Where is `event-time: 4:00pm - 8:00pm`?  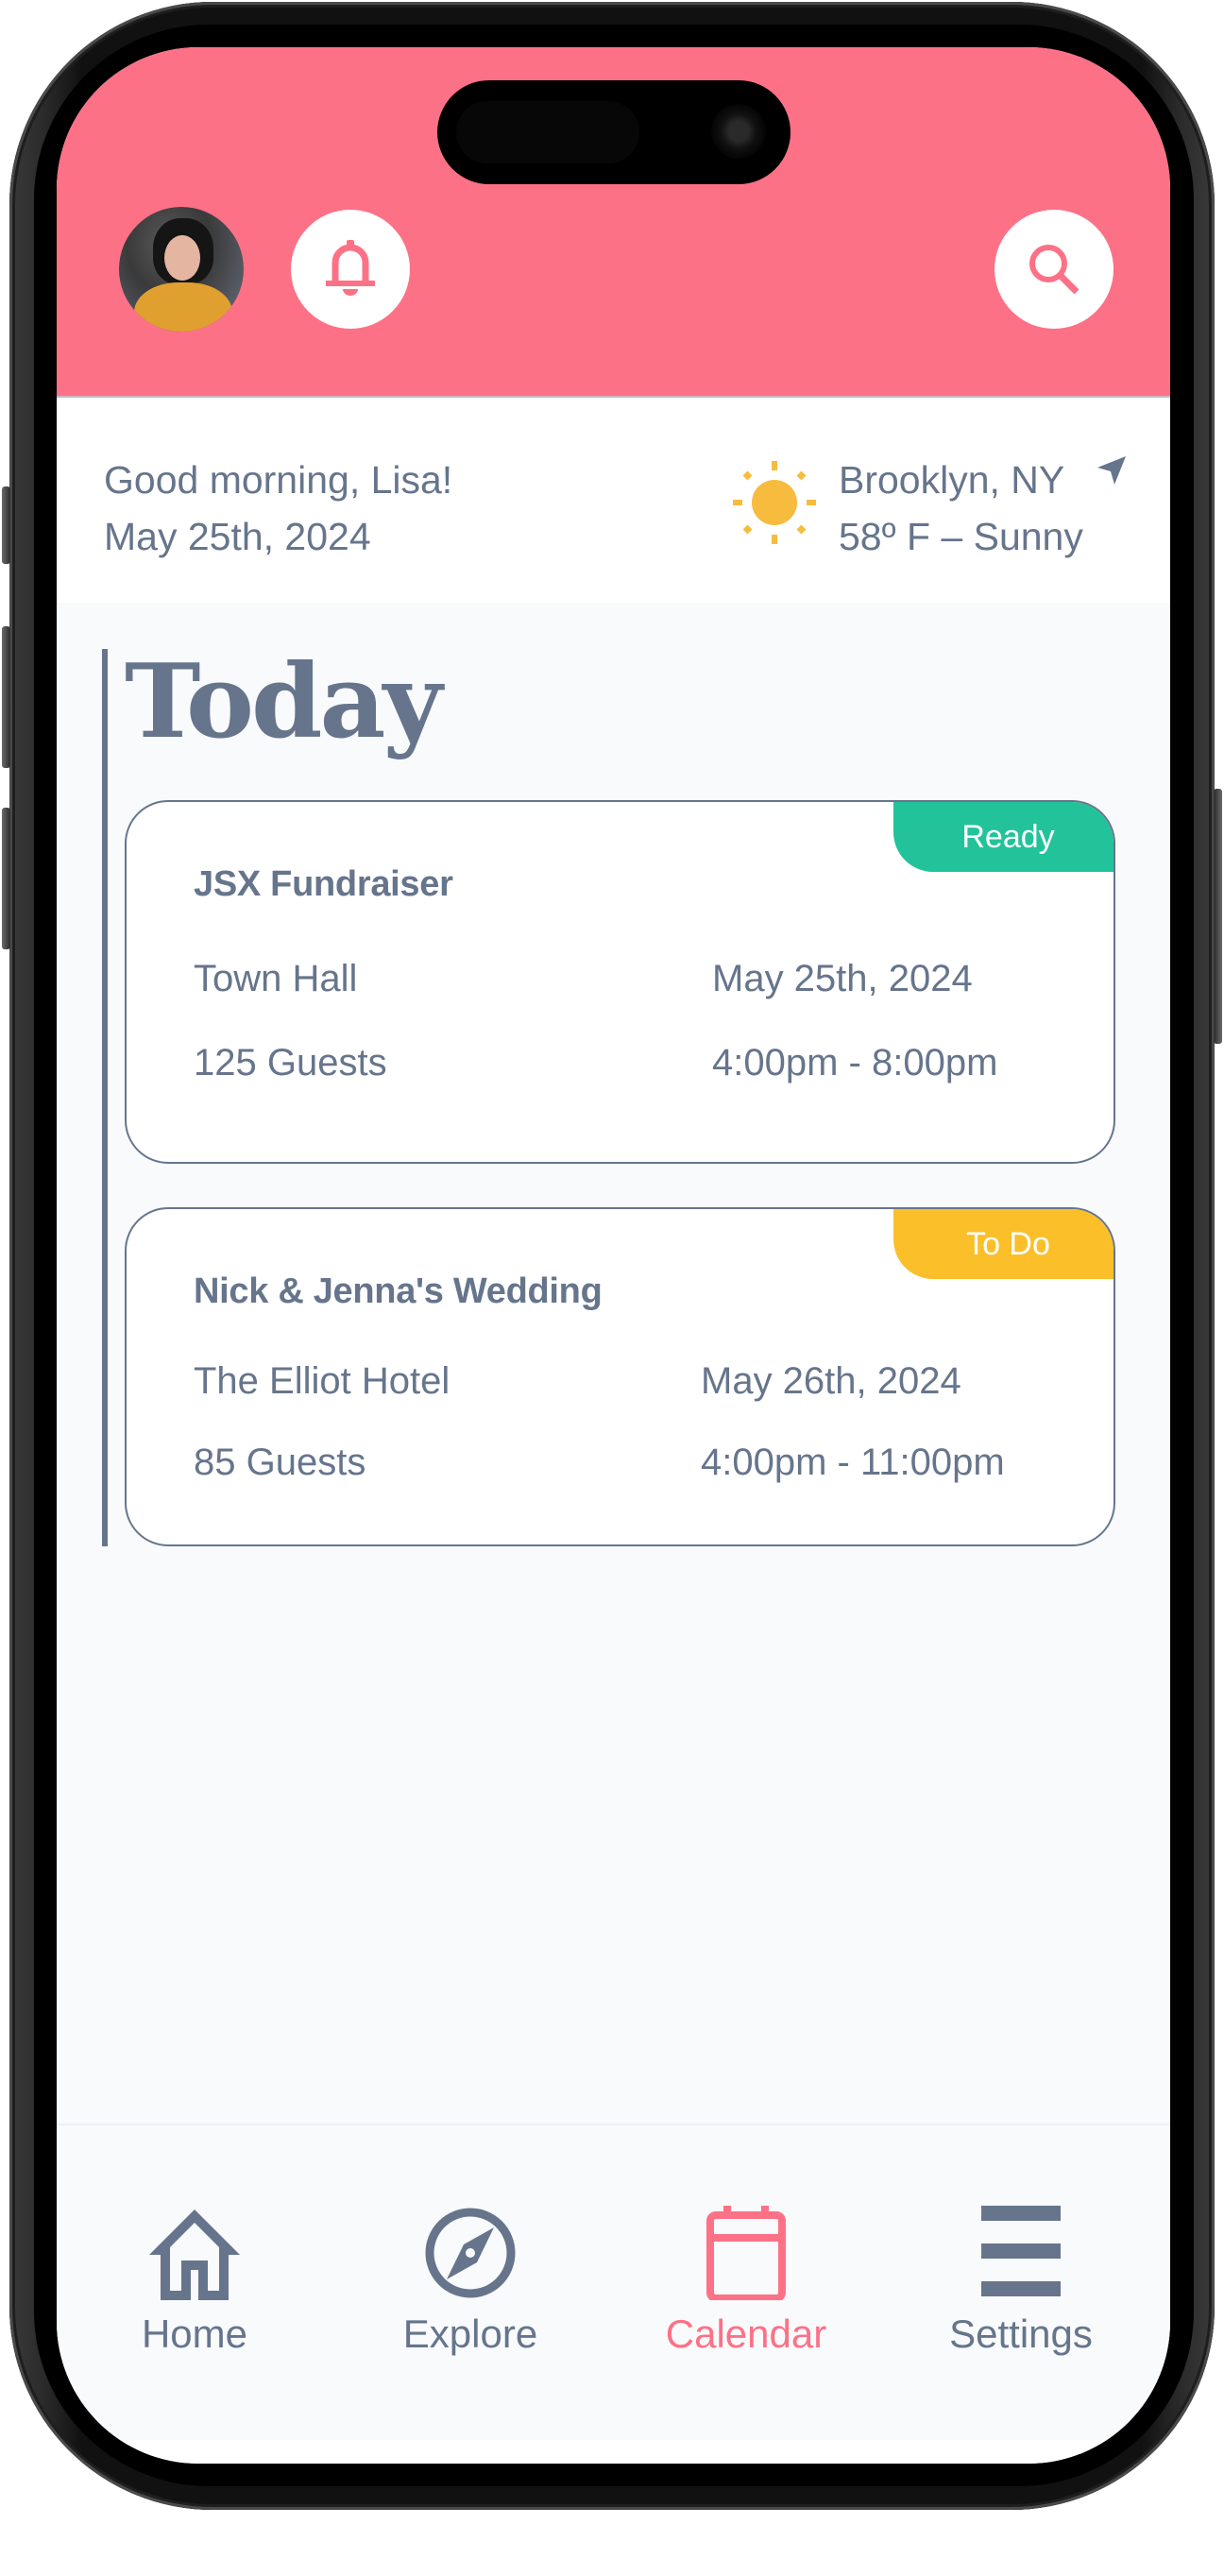
event-time: 4:00pm - 8:00pm is located at coordinates (855, 1062).